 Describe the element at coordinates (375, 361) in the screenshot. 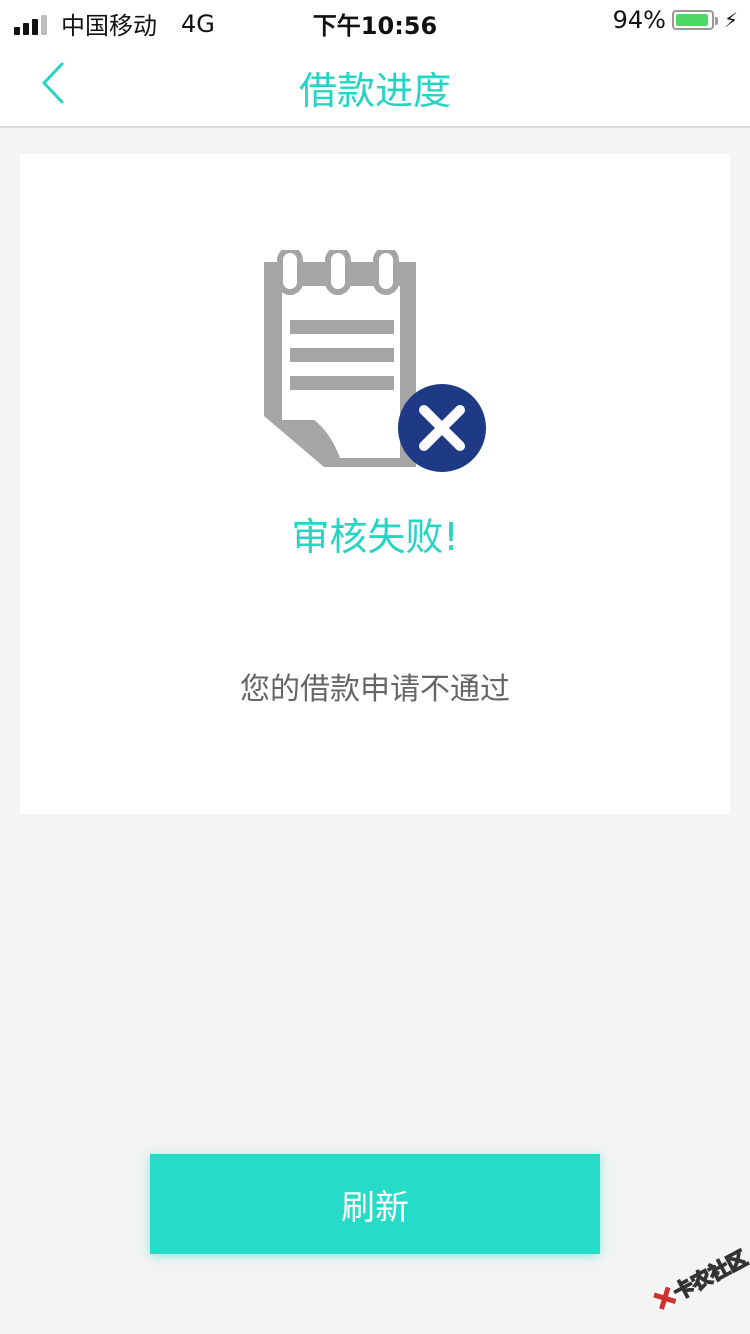

I see `notepad-failed-icon` at that location.